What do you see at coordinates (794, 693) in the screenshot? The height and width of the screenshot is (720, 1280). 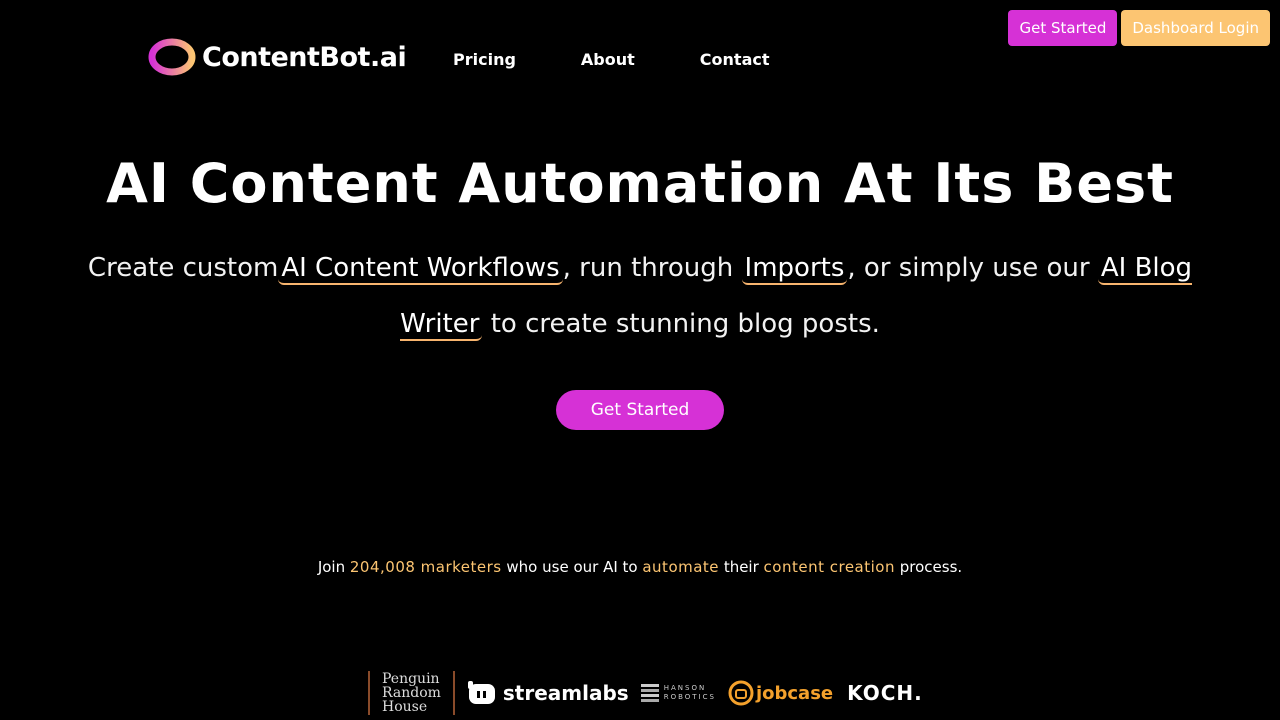 I see `jobcase-text: jobcase` at bounding box center [794, 693].